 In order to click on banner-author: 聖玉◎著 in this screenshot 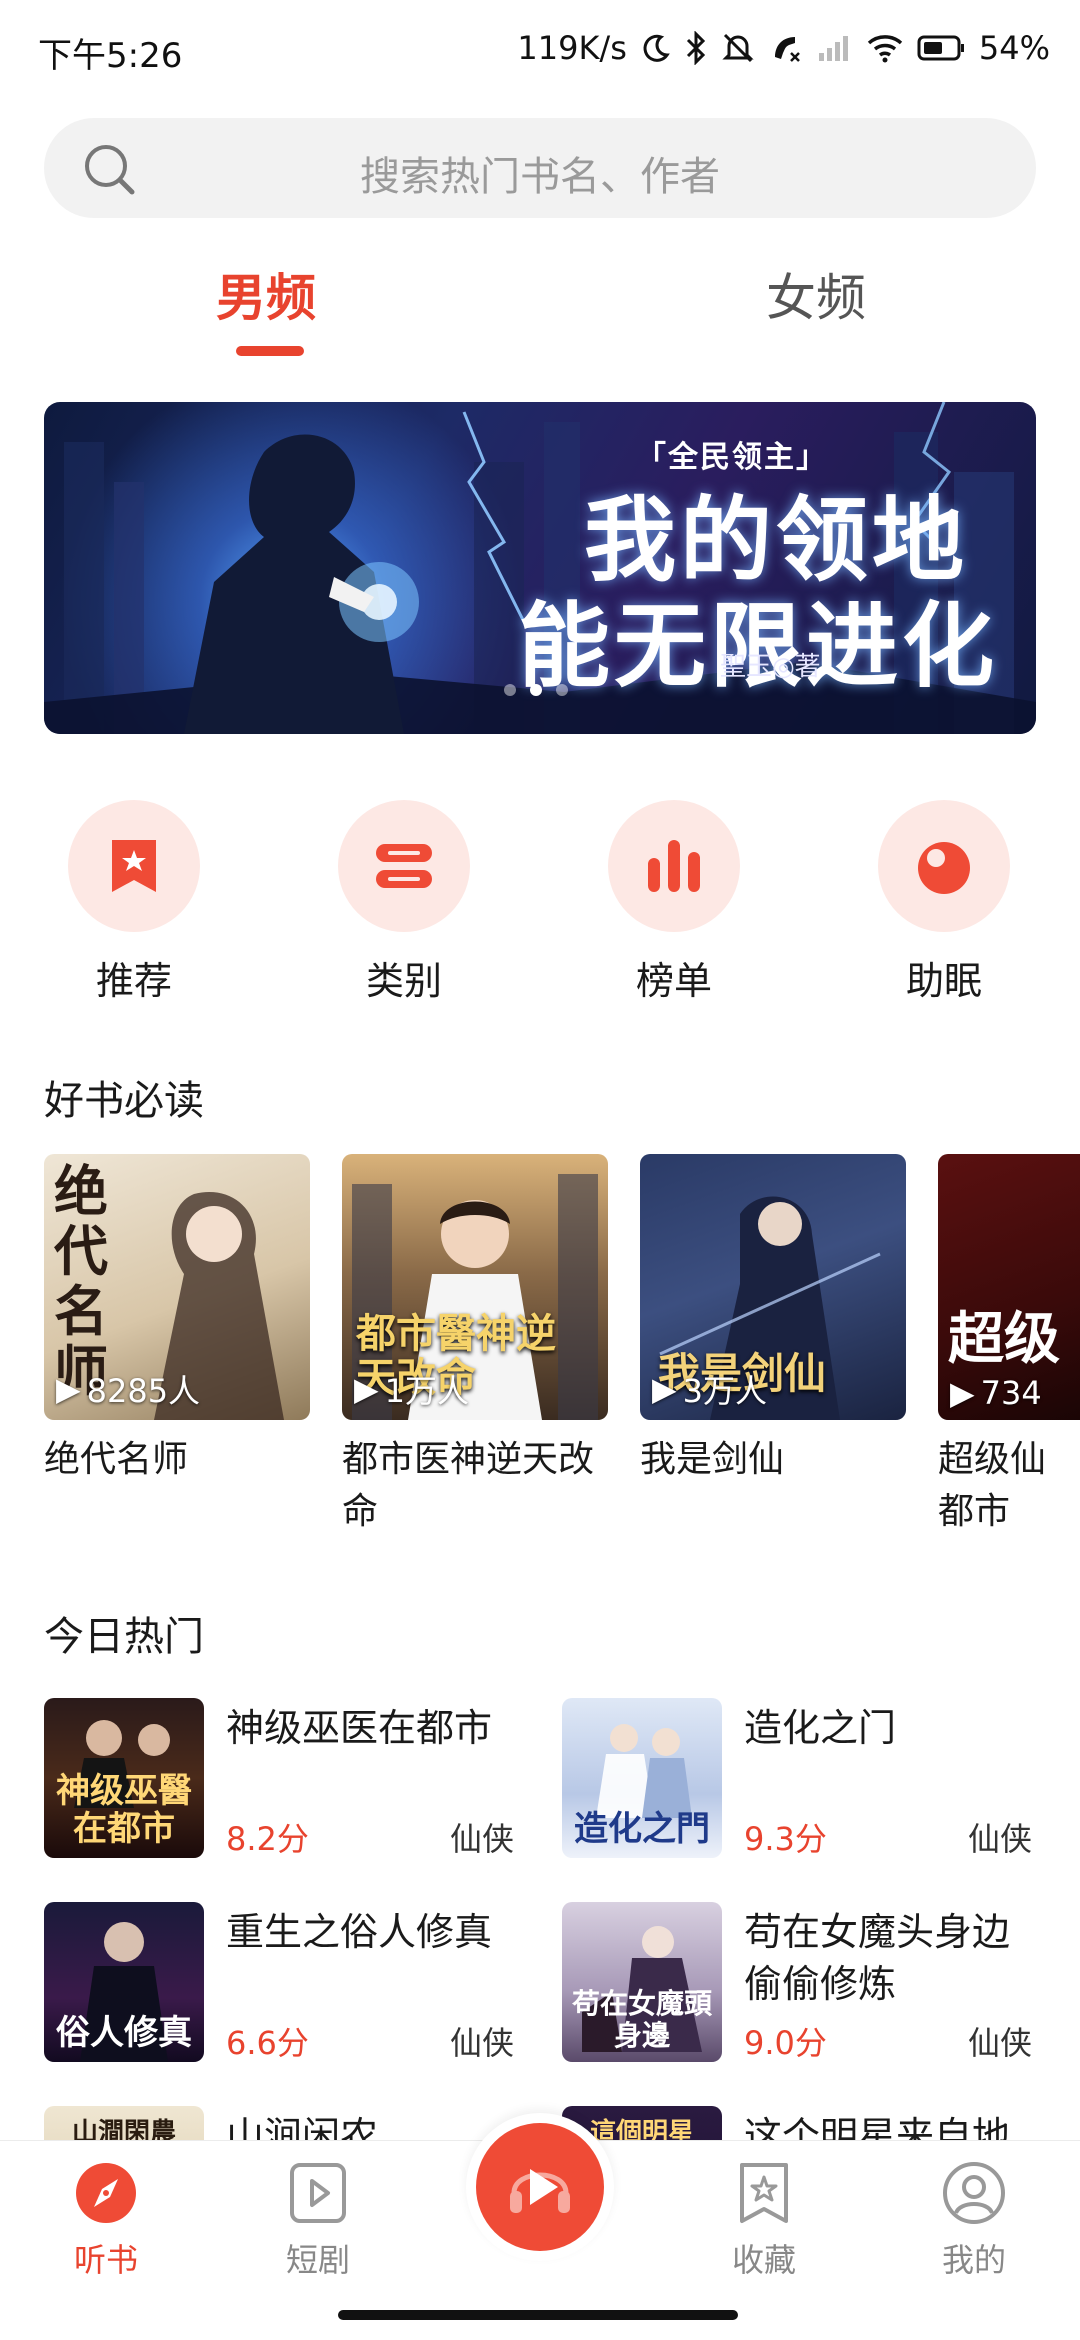, I will do `click(770, 667)`.